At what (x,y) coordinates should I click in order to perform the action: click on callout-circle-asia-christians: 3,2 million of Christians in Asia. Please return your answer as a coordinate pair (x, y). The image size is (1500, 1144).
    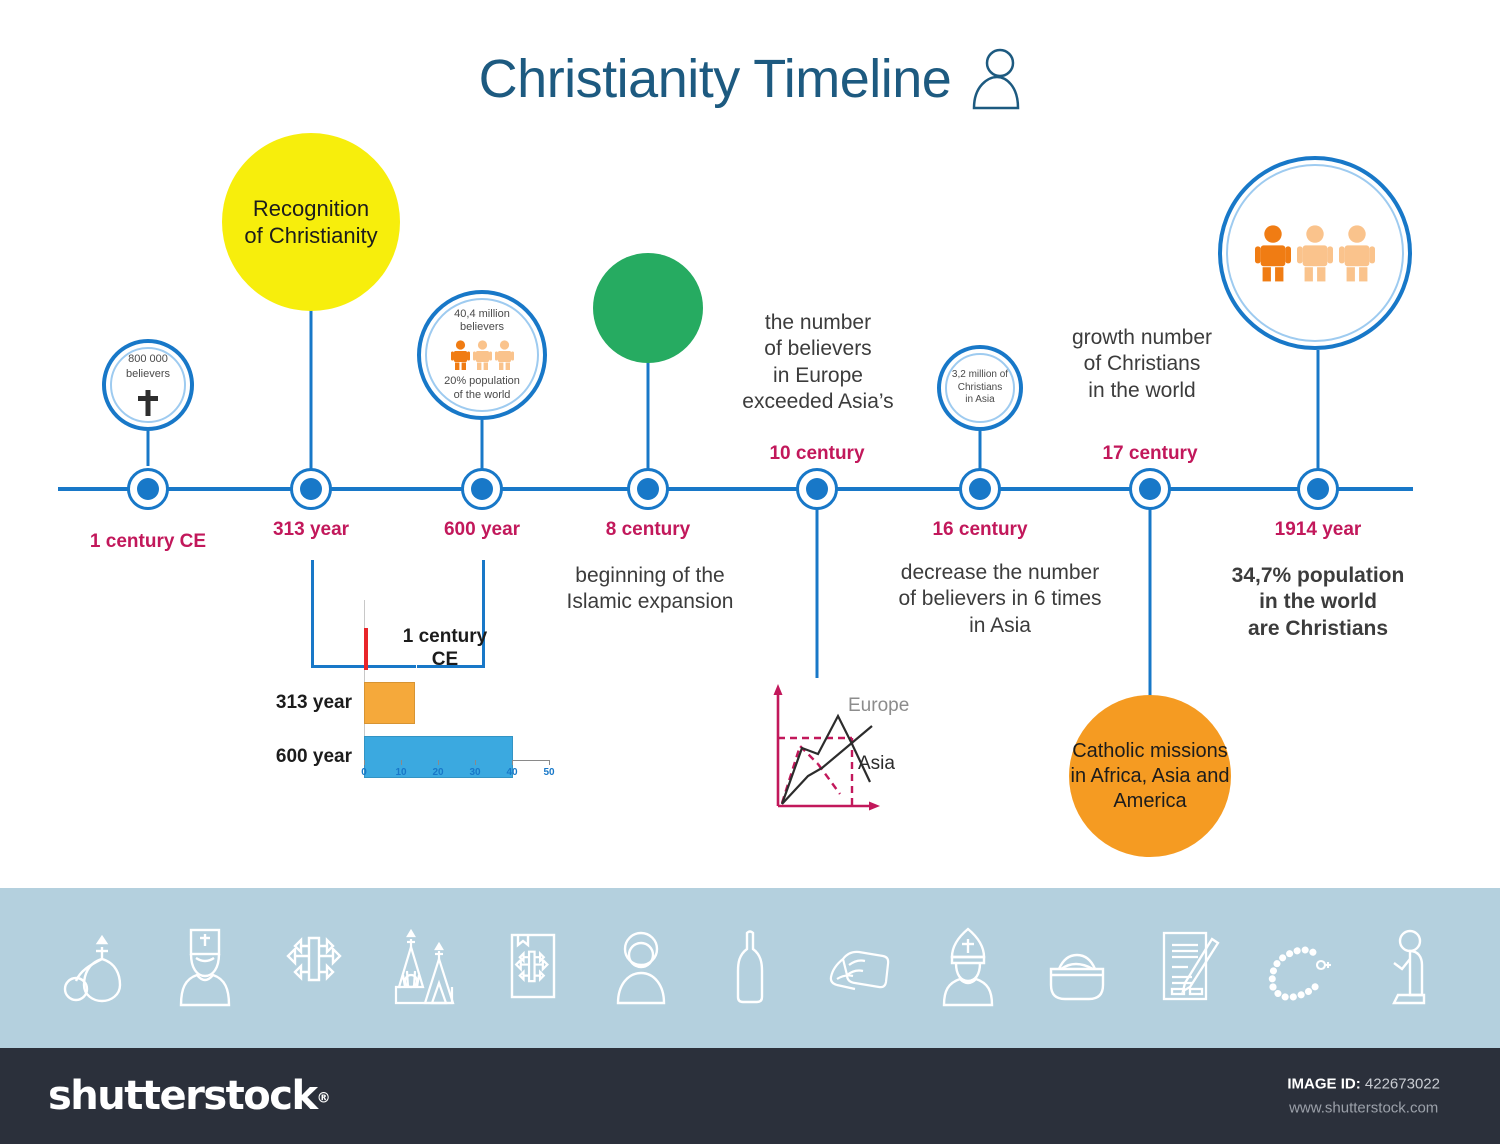
    Looking at the image, I should click on (980, 388).